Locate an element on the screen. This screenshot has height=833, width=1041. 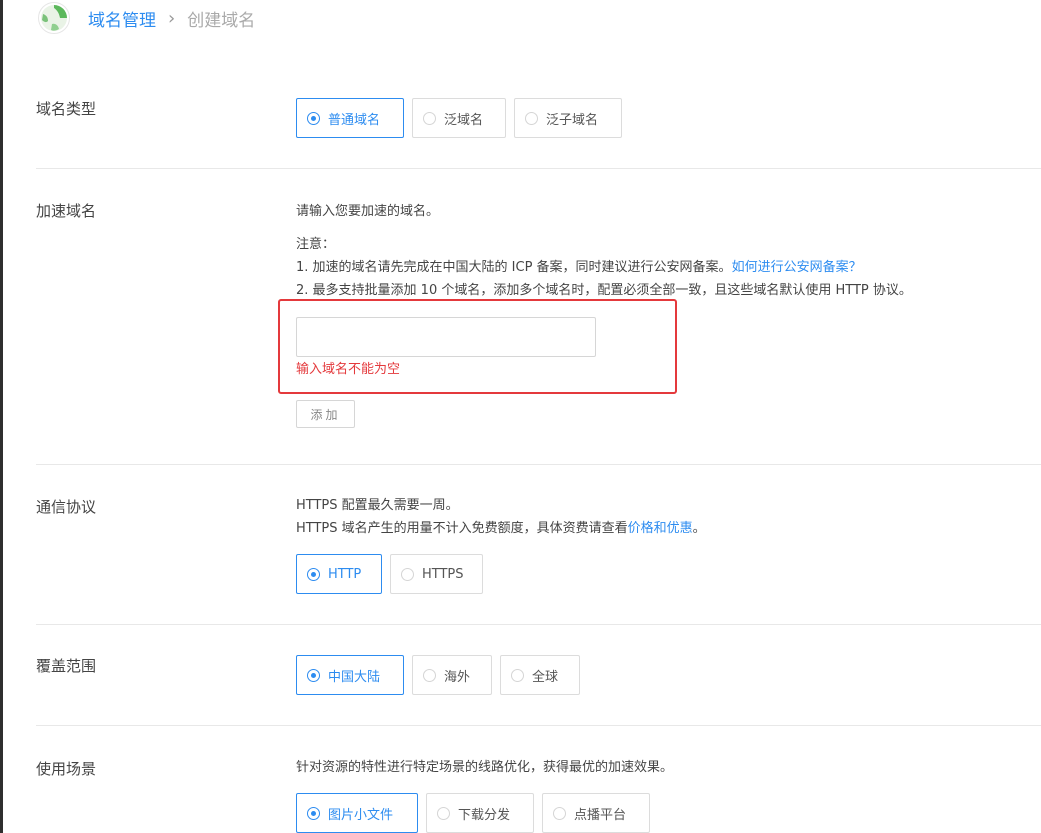
breadcrumb-current-page: 创建域名 is located at coordinates (221, 20).